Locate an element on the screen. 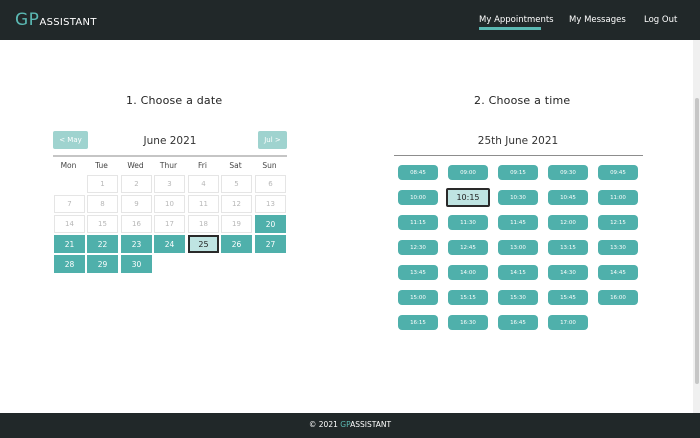  time-slot: 16:15 is located at coordinates (418, 322).